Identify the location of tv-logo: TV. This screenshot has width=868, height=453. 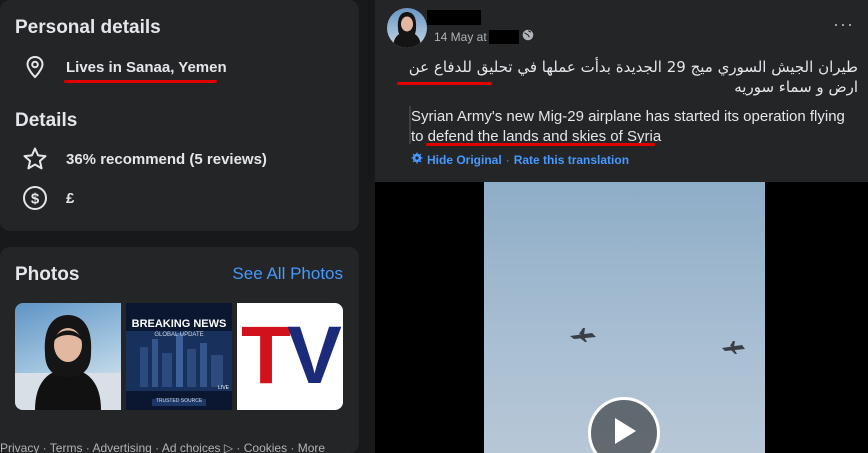
(291, 355).